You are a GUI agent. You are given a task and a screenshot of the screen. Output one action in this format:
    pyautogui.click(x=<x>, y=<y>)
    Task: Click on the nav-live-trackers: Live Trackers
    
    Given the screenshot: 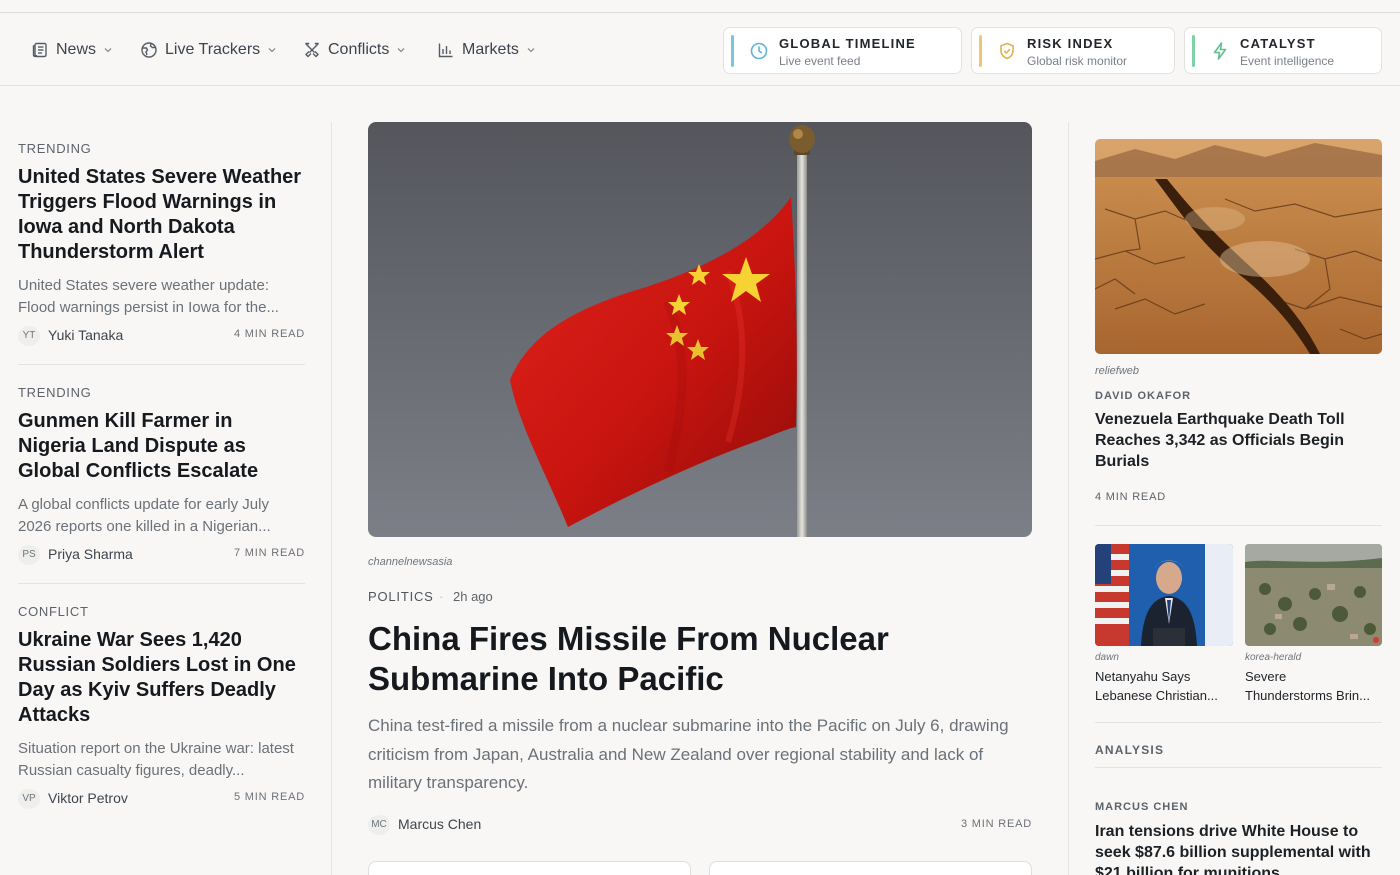 What is the action you would take?
    pyautogui.click(x=208, y=50)
    